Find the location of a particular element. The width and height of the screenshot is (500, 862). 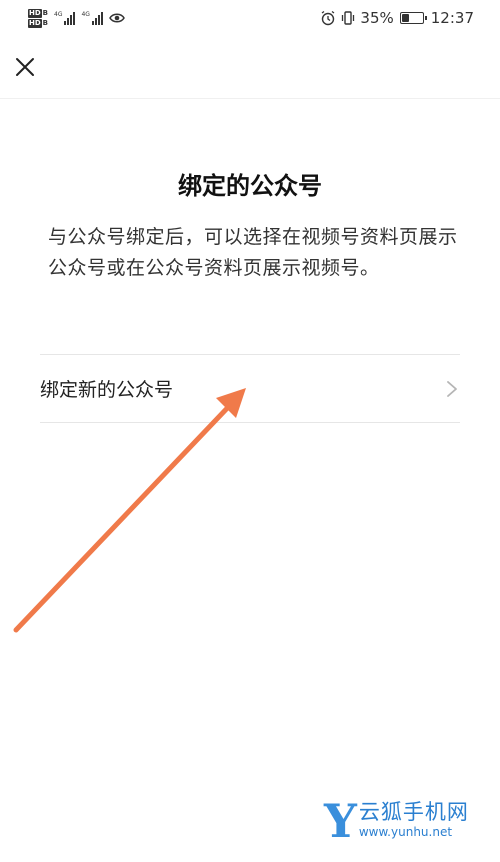

close-icon is located at coordinates (25, 67).